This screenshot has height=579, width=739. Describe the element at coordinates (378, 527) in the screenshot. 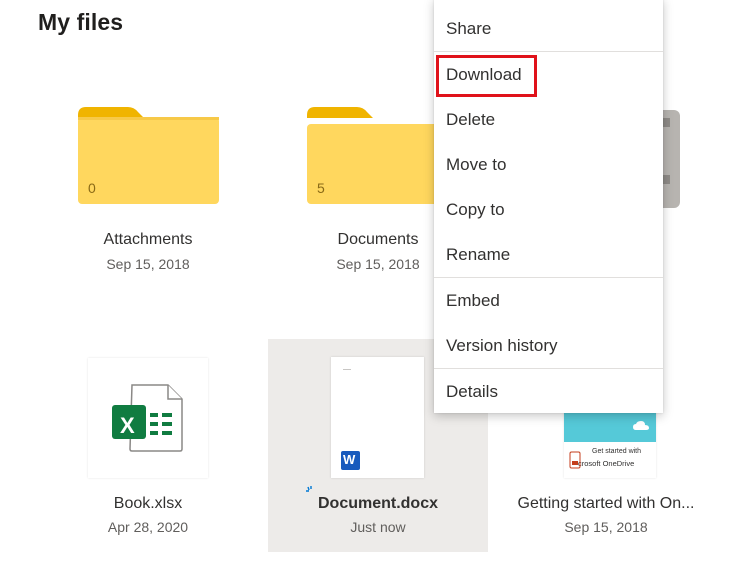

I see `item-date: Just now` at that location.